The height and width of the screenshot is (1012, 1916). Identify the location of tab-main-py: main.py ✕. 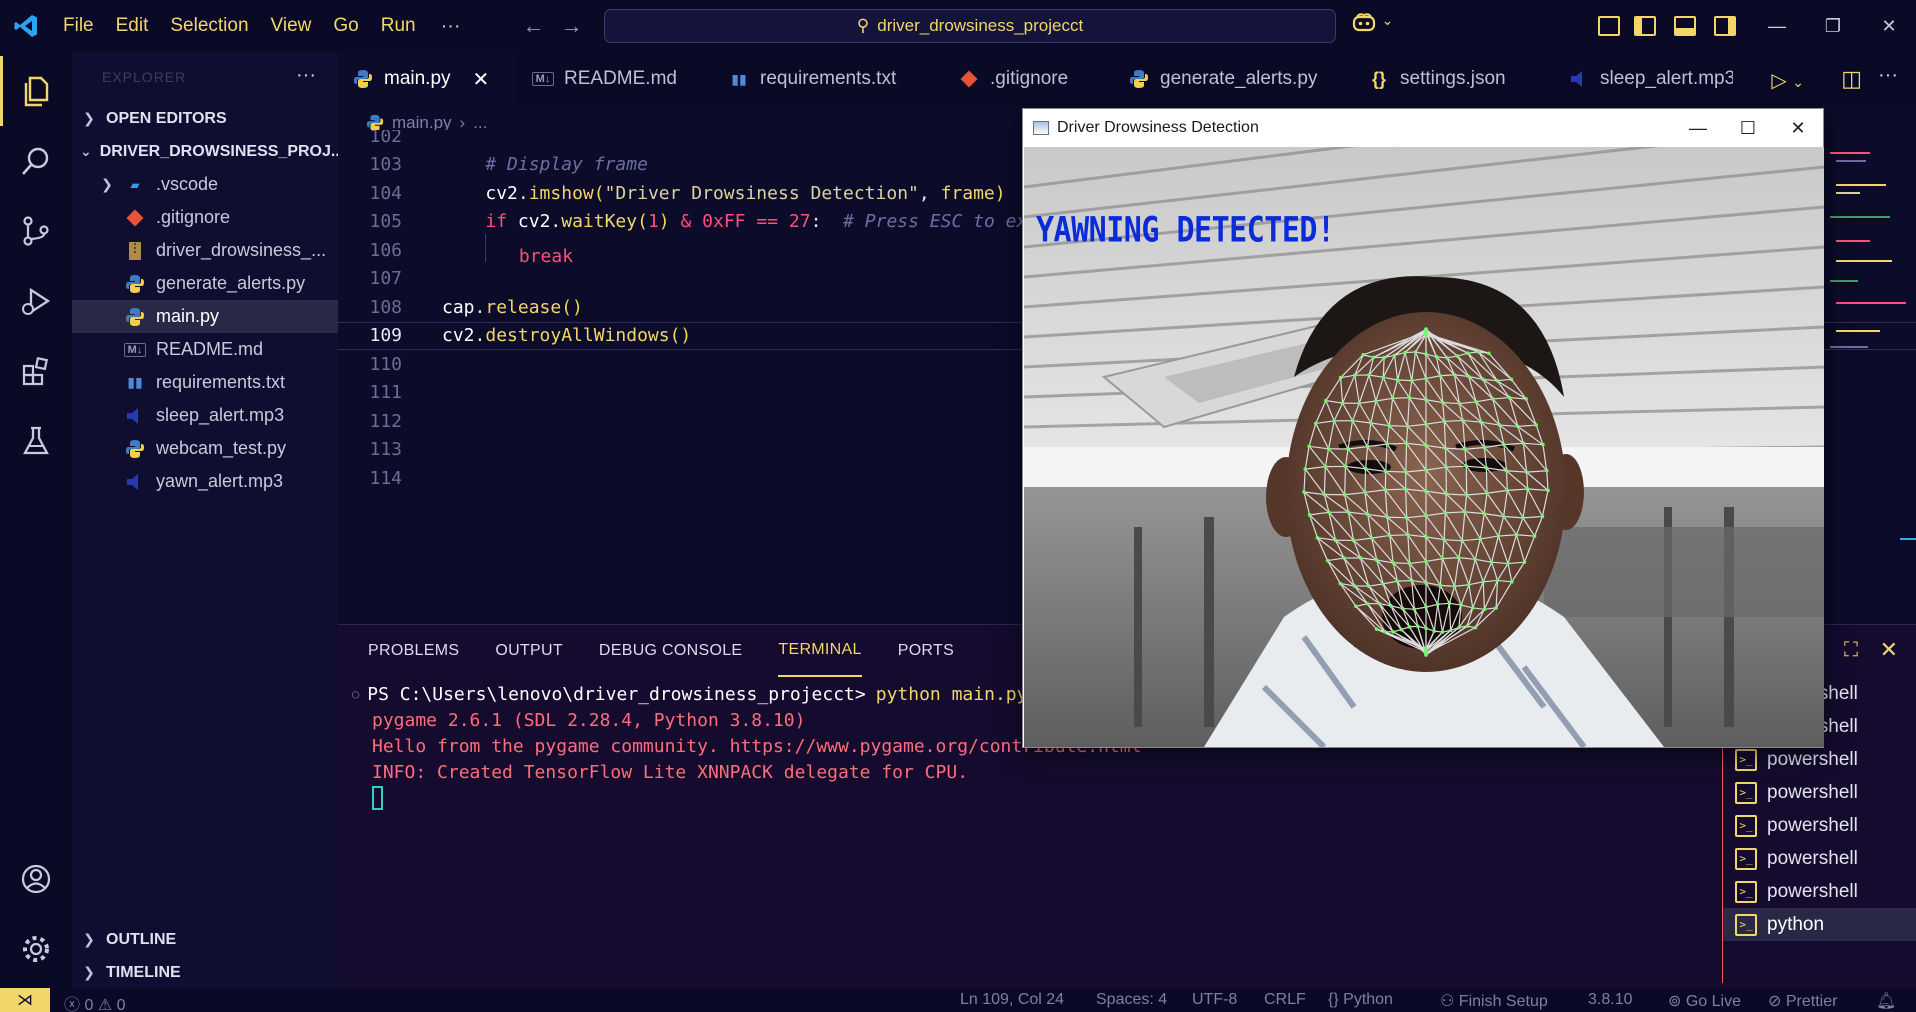
(428, 79).